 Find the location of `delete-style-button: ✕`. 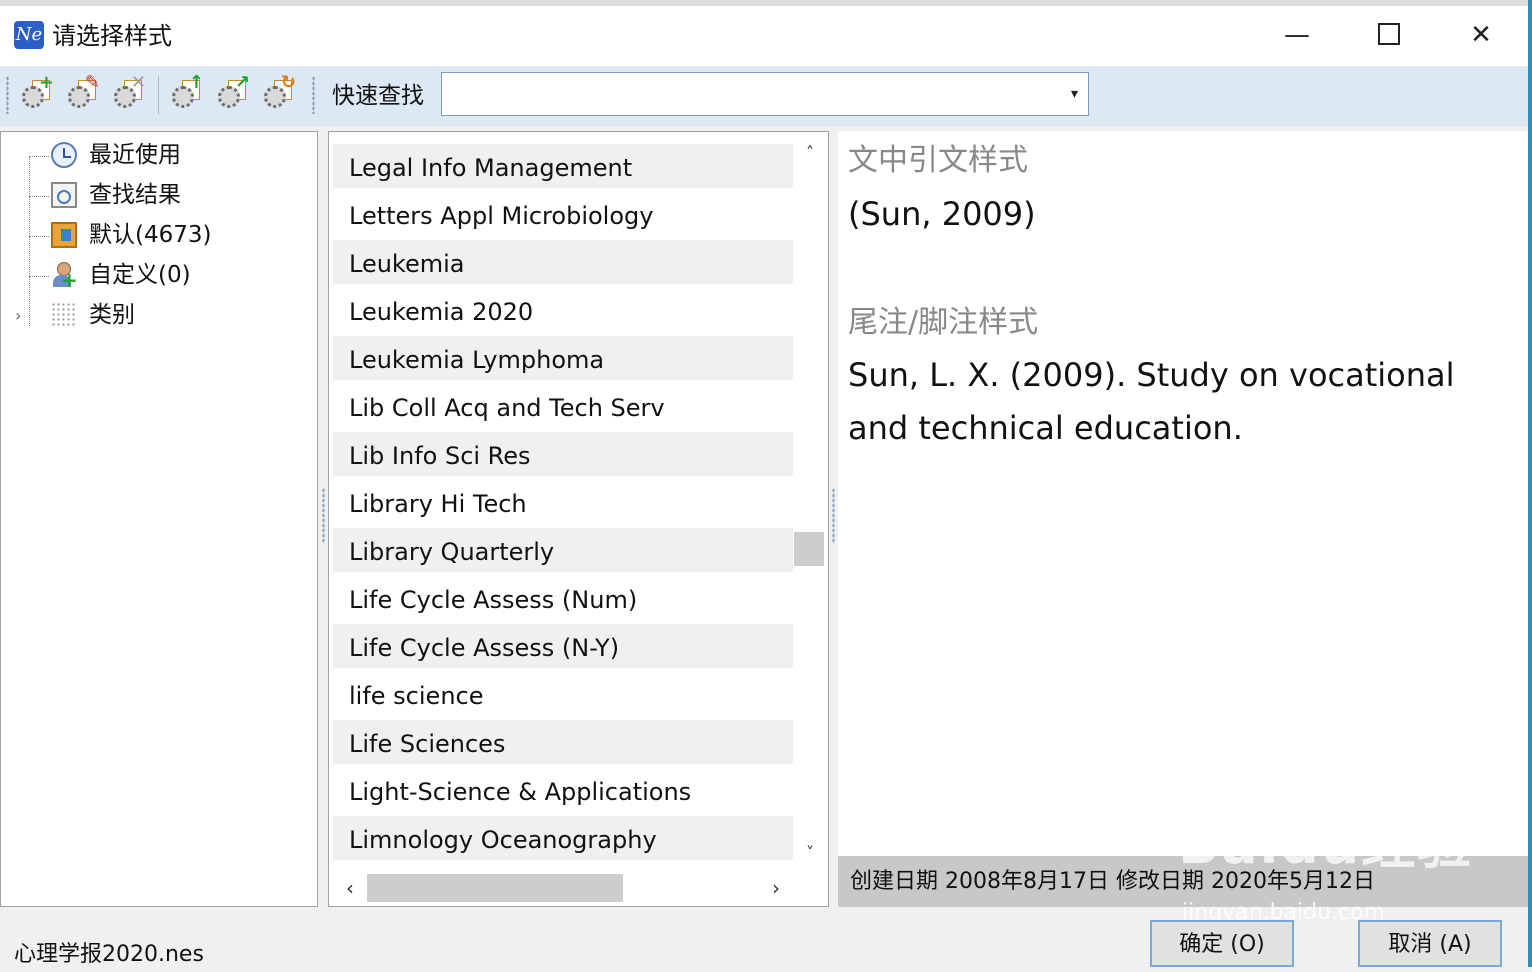

delete-style-button: ✕ is located at coordinates (129, 93).